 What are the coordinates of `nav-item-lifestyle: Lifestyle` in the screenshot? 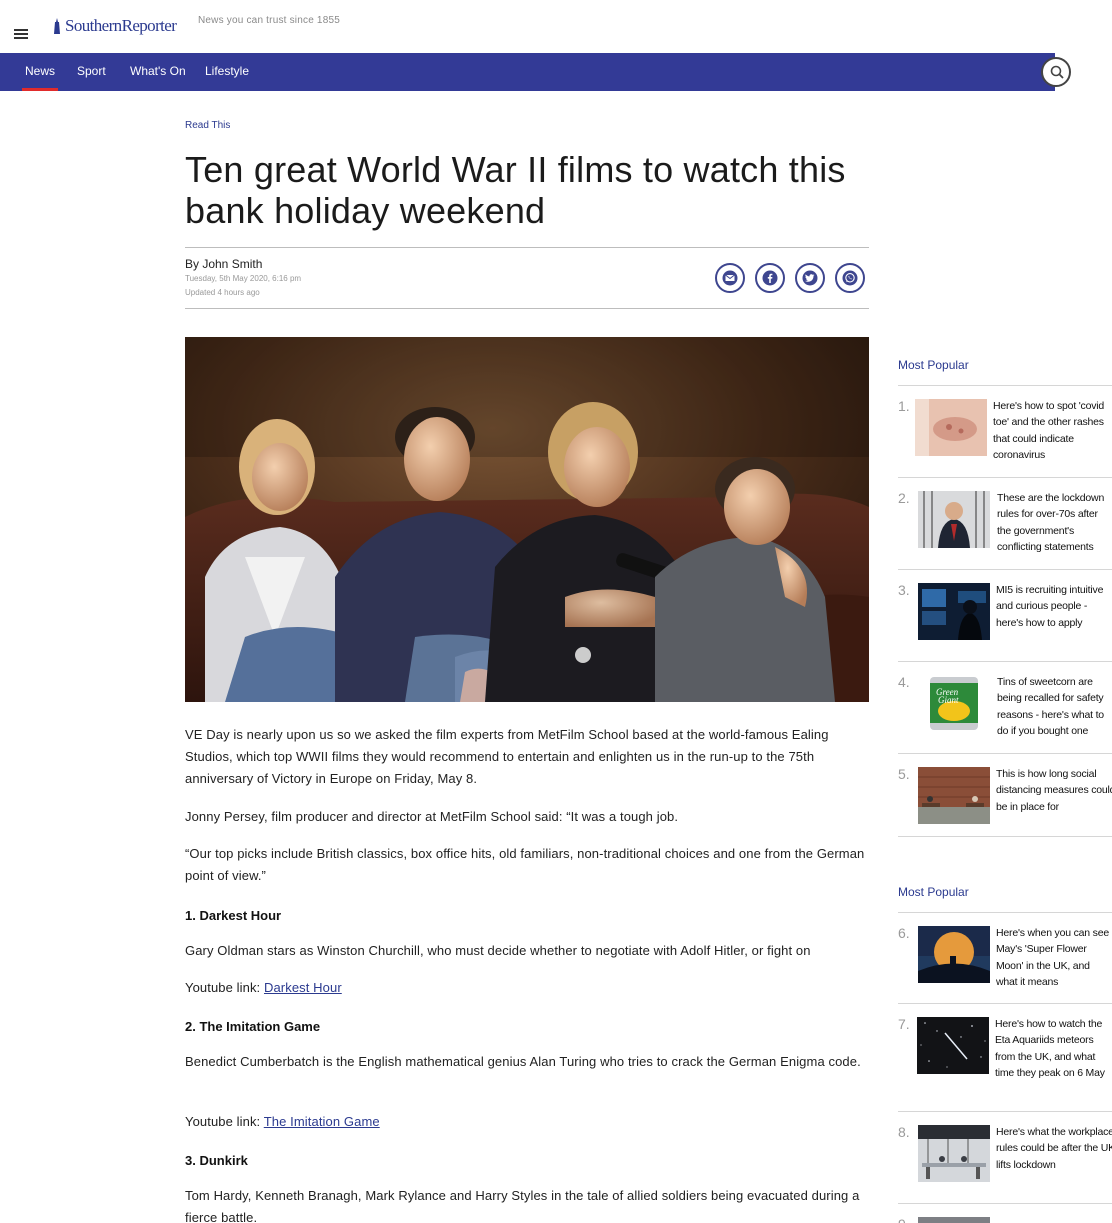 It's located at (227, 72).